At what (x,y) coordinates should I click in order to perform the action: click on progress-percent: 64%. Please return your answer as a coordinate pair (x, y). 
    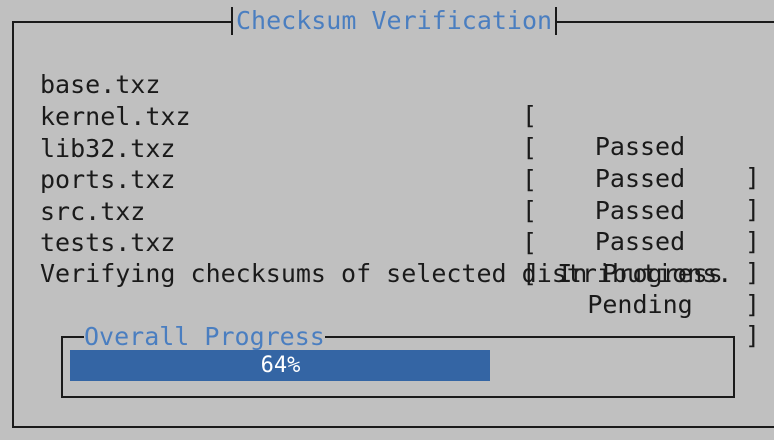
    Looking at the image, I should click on (280, 365).